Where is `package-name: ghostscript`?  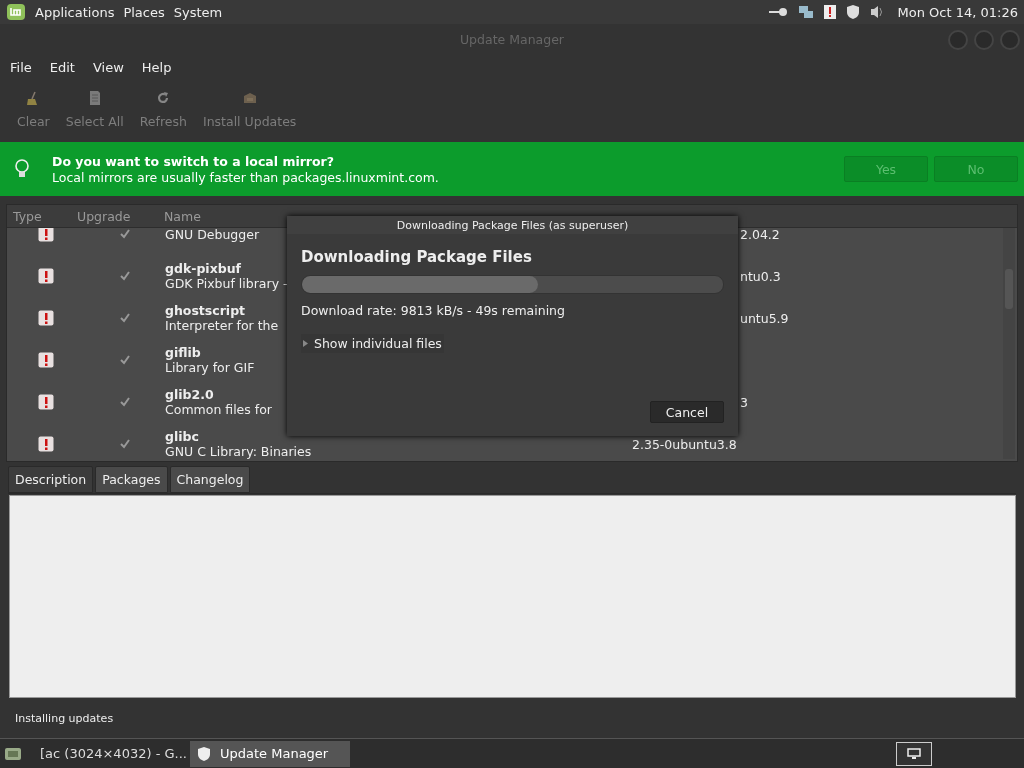 package-name: ghostscript is located at coordinates (205, 310).